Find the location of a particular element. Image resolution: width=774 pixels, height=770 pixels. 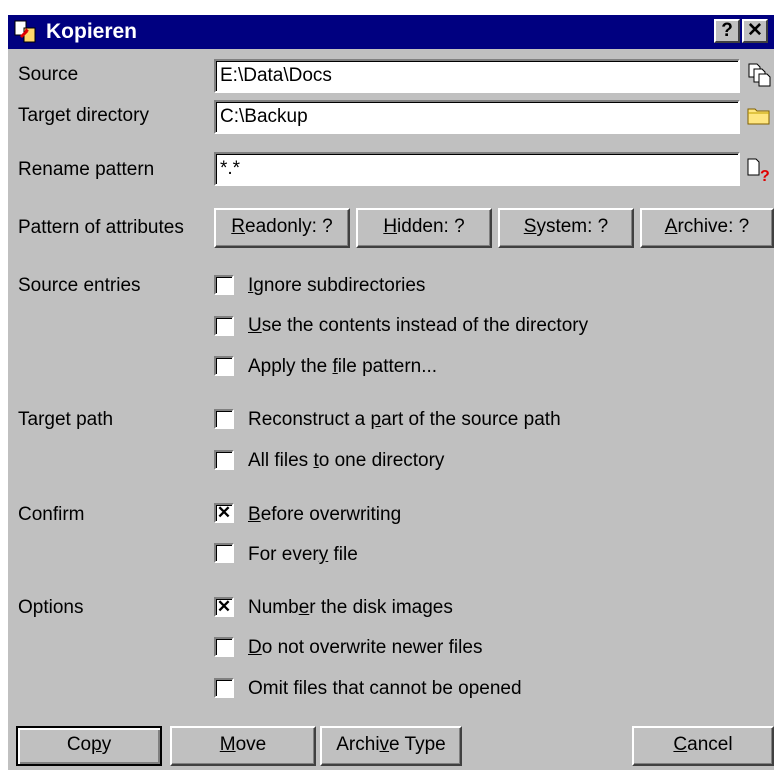

rename-pattern-label: Rename pattern is located at coordinates (86, 169).